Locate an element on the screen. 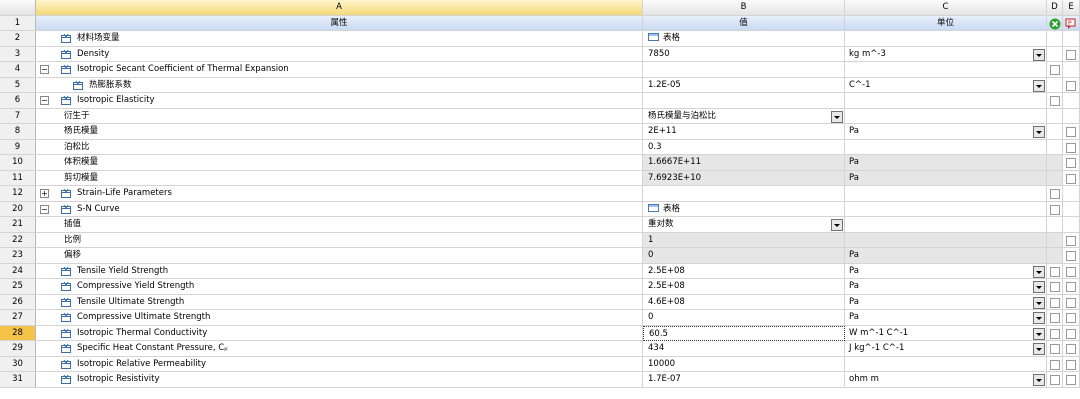 The image size is (1080, 399). value-cell: 2E+11 is located at coordinates (744, 132).